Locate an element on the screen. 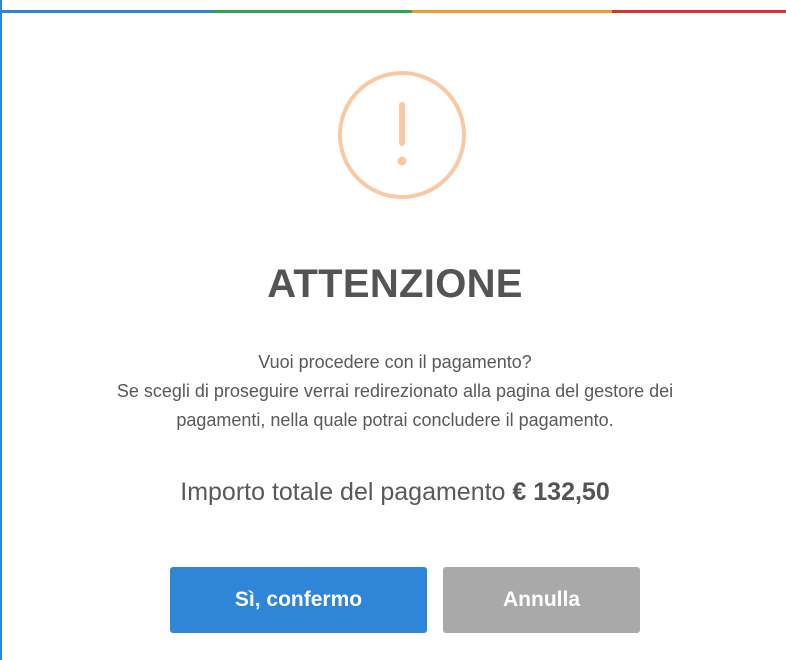 The image size is (786, 660). message-line: Vuoi procedere con il pagamento? is located at coordinates (395, 362).